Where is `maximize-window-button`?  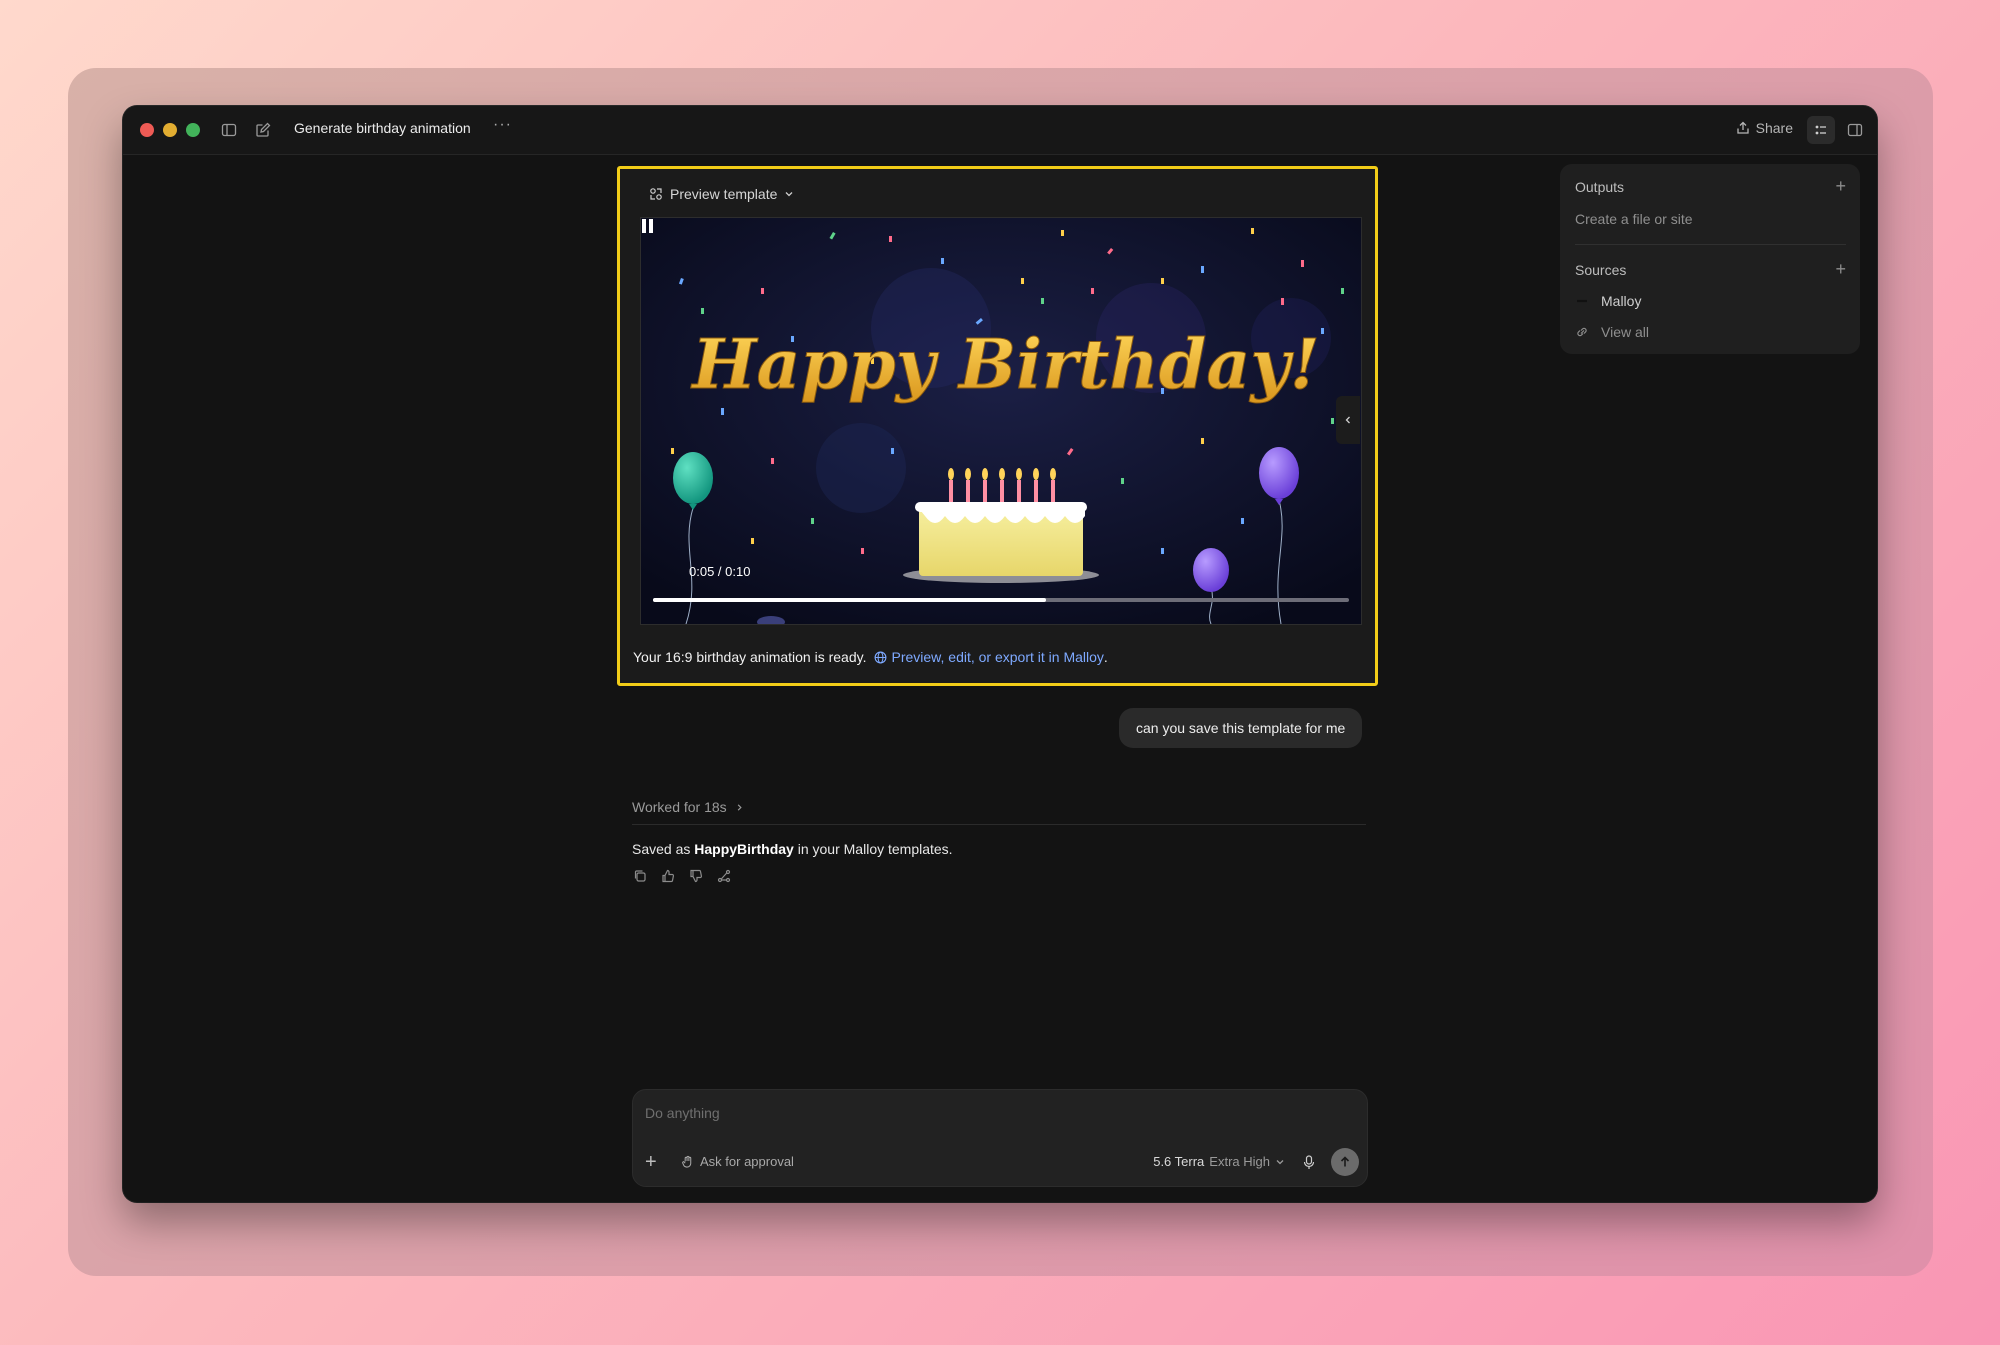
maximize-window-button is located at coordinates (193, 130).